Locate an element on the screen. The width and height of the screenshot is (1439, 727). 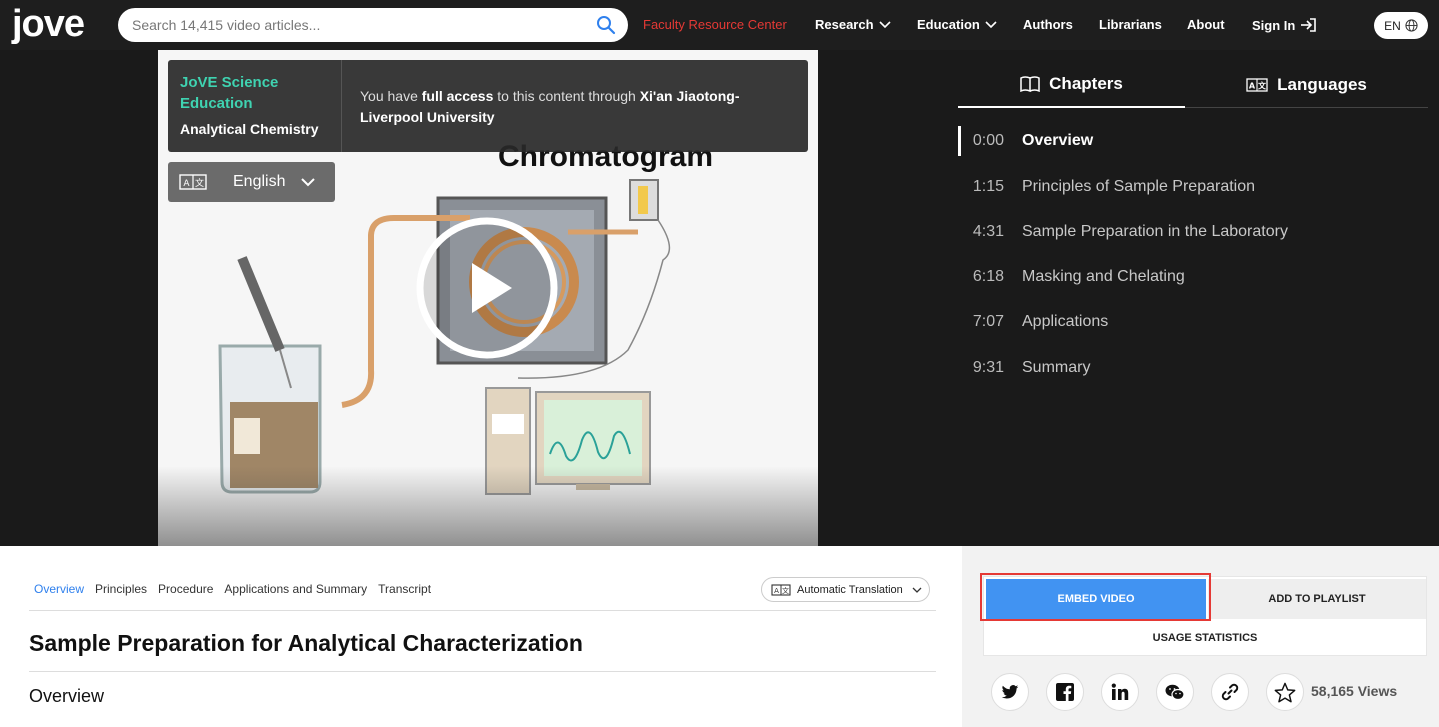
play-button-icon is located at coordinates (487, 288).